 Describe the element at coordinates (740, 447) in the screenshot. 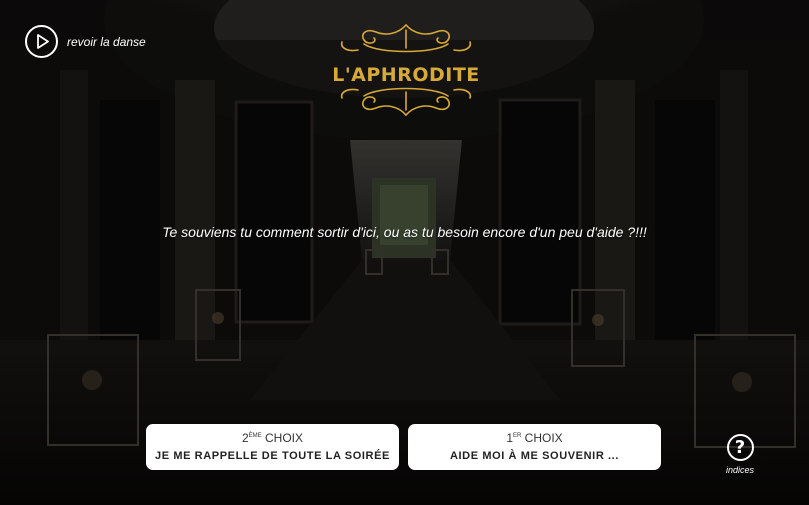

I see `help-icon: ?` at that location.